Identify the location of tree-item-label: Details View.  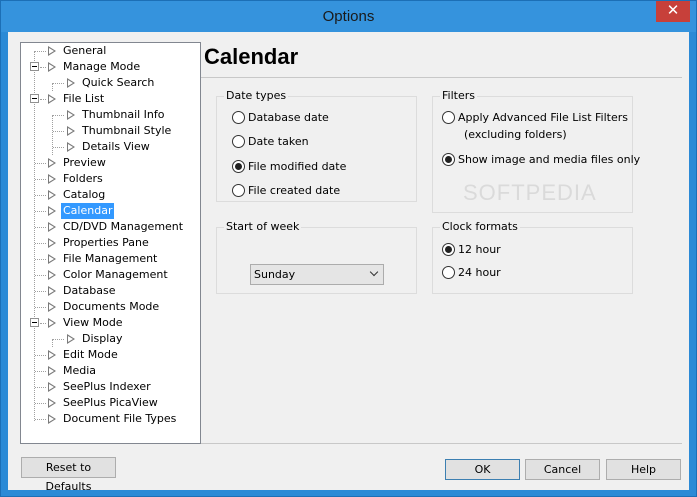
(116, 146).